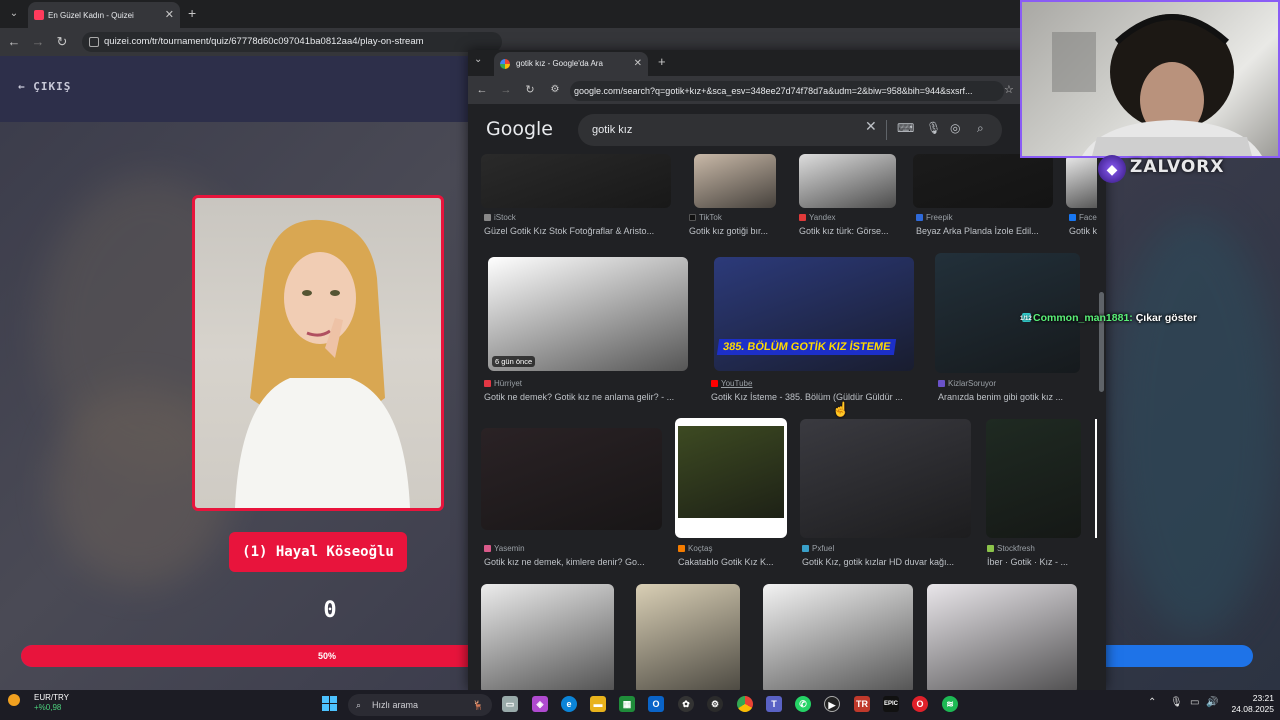 The height and width of the screenshot is (720, 1280). What do you see at coordinates (555, 90) in the screenshot?
I see `tune-icon: ⚙` at bounding box center [555, 90].